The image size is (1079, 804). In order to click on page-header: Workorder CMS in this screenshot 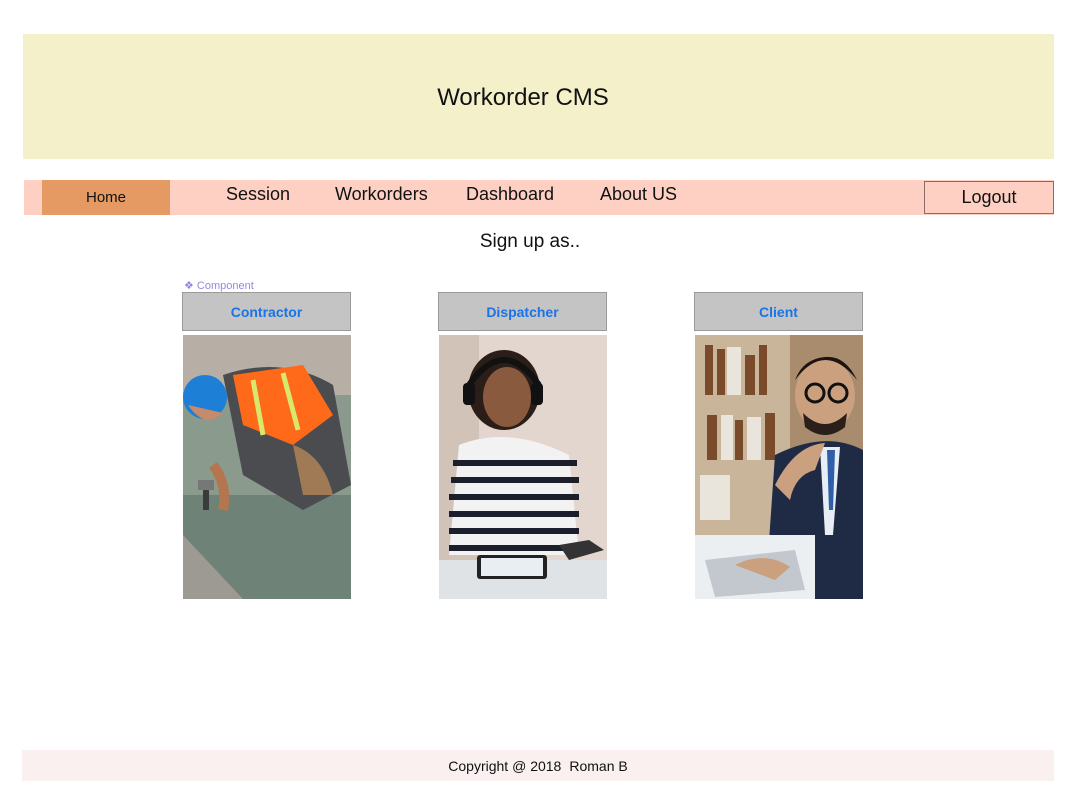, I will do `click(538, 96)`.